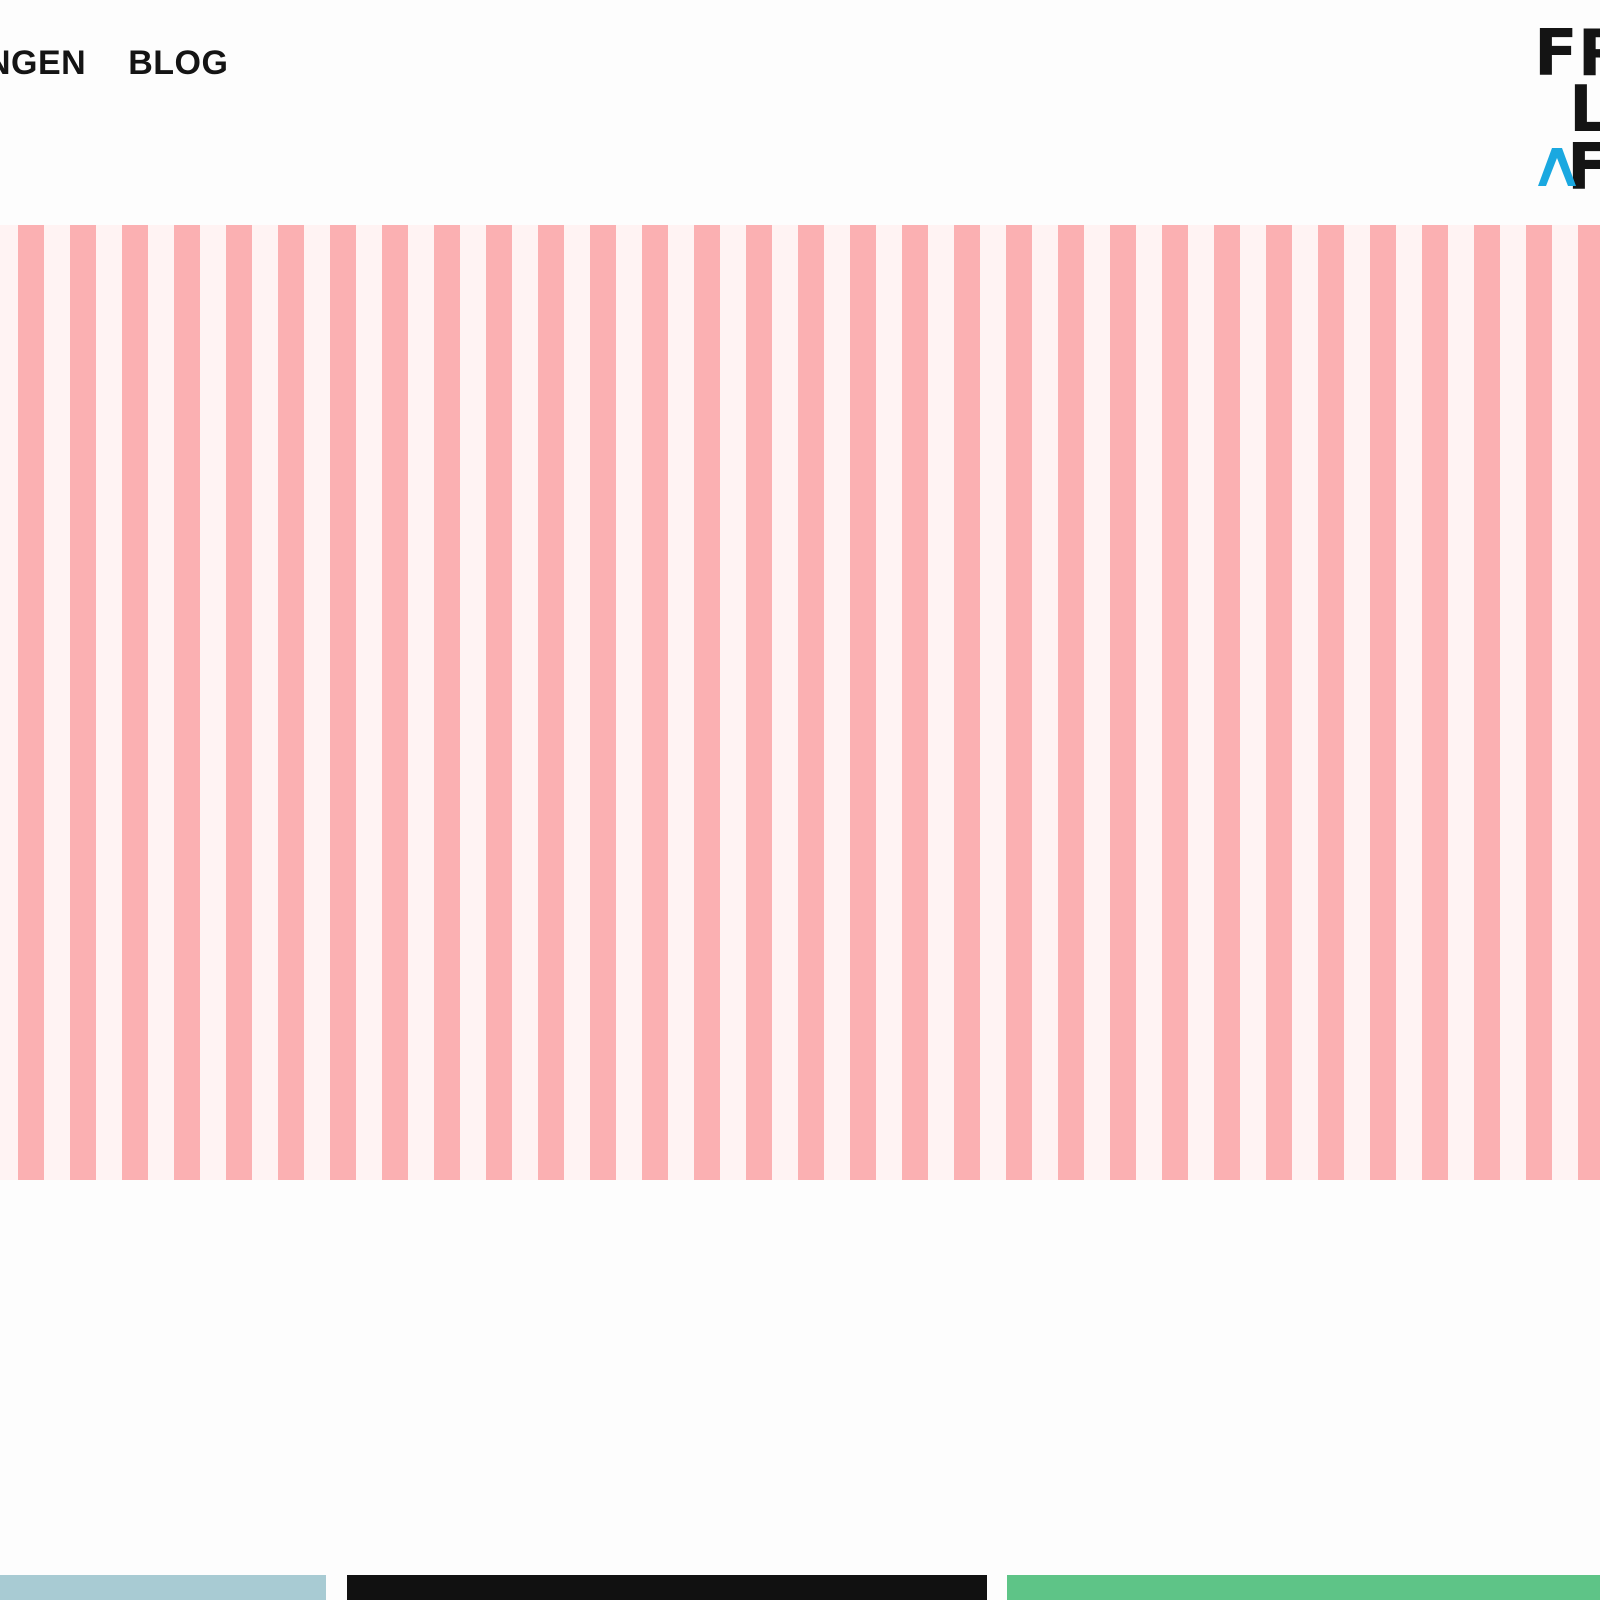 This screenshot has height=1600, width=1600. What do you see at coordinates (43, 63) in the screenshot?
I see `nav-item-ngen: NGEN` at bounding box center [43, 63].